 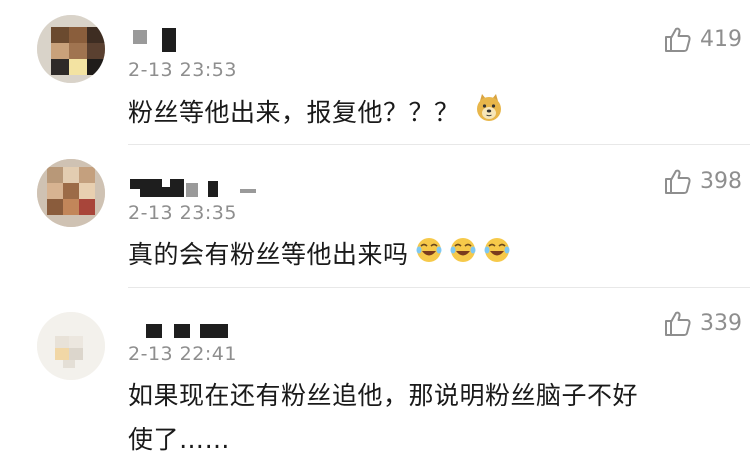 What do you see at coordinates (489, 114) in the screenshot?
I see `doge-emoji` at bounding box center [489, 114].